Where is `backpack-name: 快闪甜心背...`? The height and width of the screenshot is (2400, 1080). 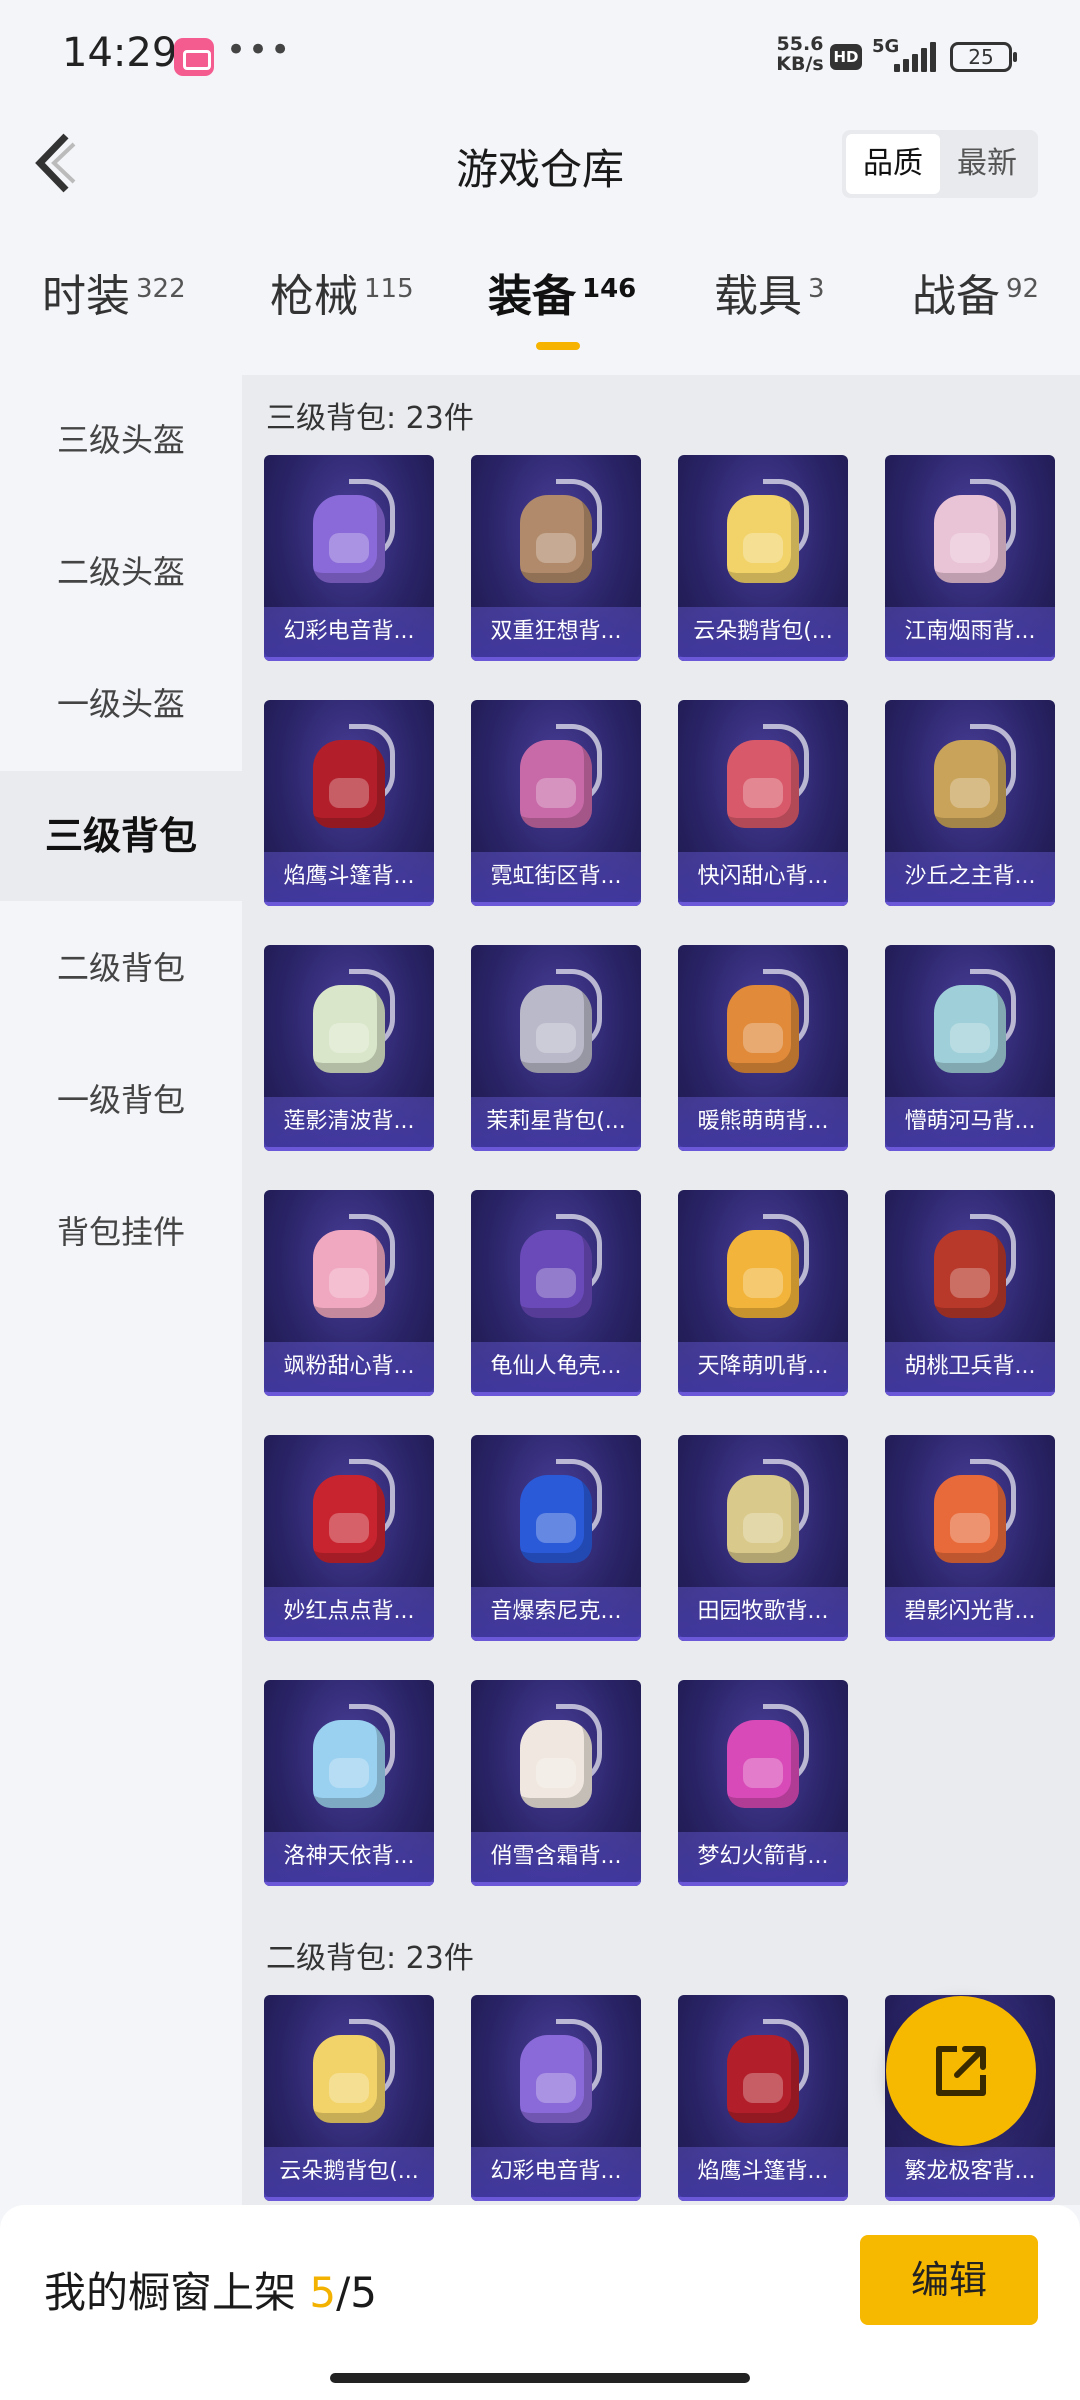 backpack-name: 快闪甜心背... is located at coordinates (763, 877).